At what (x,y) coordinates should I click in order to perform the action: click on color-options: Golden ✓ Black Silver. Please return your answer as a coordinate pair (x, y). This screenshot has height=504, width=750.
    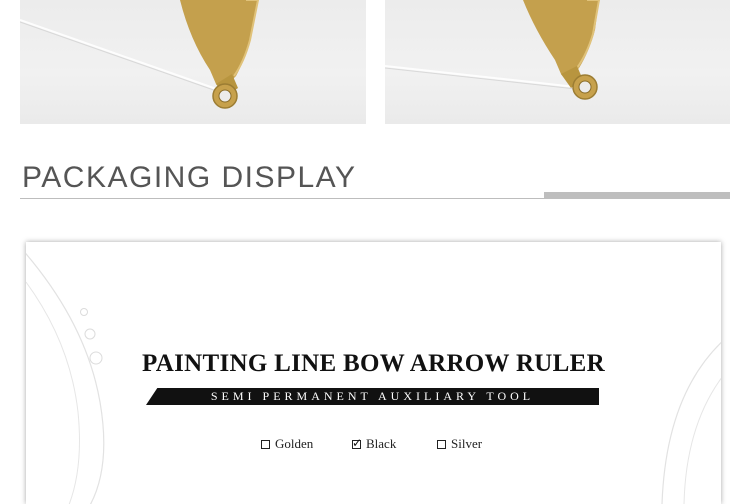
    Looking at the image, I should click on (373, 444).